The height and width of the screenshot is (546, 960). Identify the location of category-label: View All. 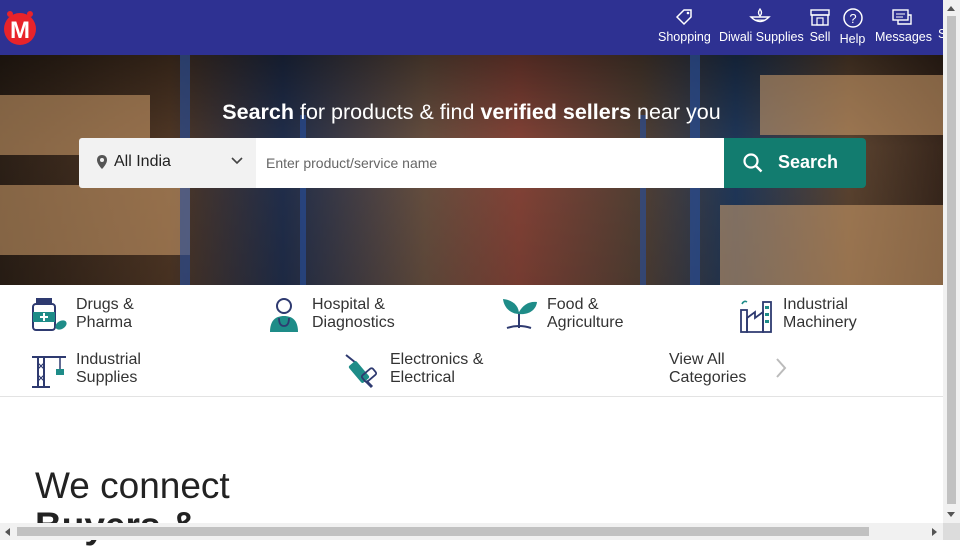
(697, 359).